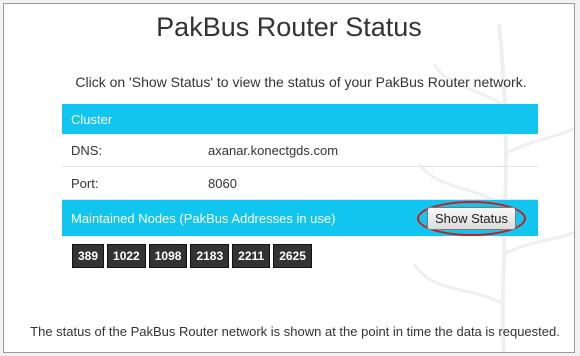  What do you see at coordinates (85, 183) in the screenshot?
I see `port-label: Port:` at bounding box center [85, 183].